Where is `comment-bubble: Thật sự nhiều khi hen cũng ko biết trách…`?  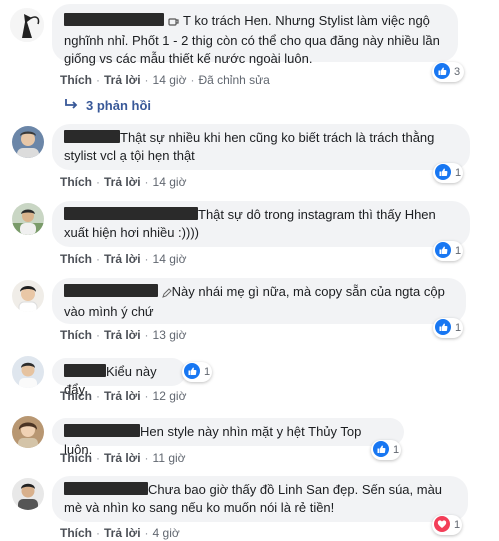
comment-bubble: Thật sự nhiều khi hen cũng ko biết trách… is located at coordinates (261, 147).